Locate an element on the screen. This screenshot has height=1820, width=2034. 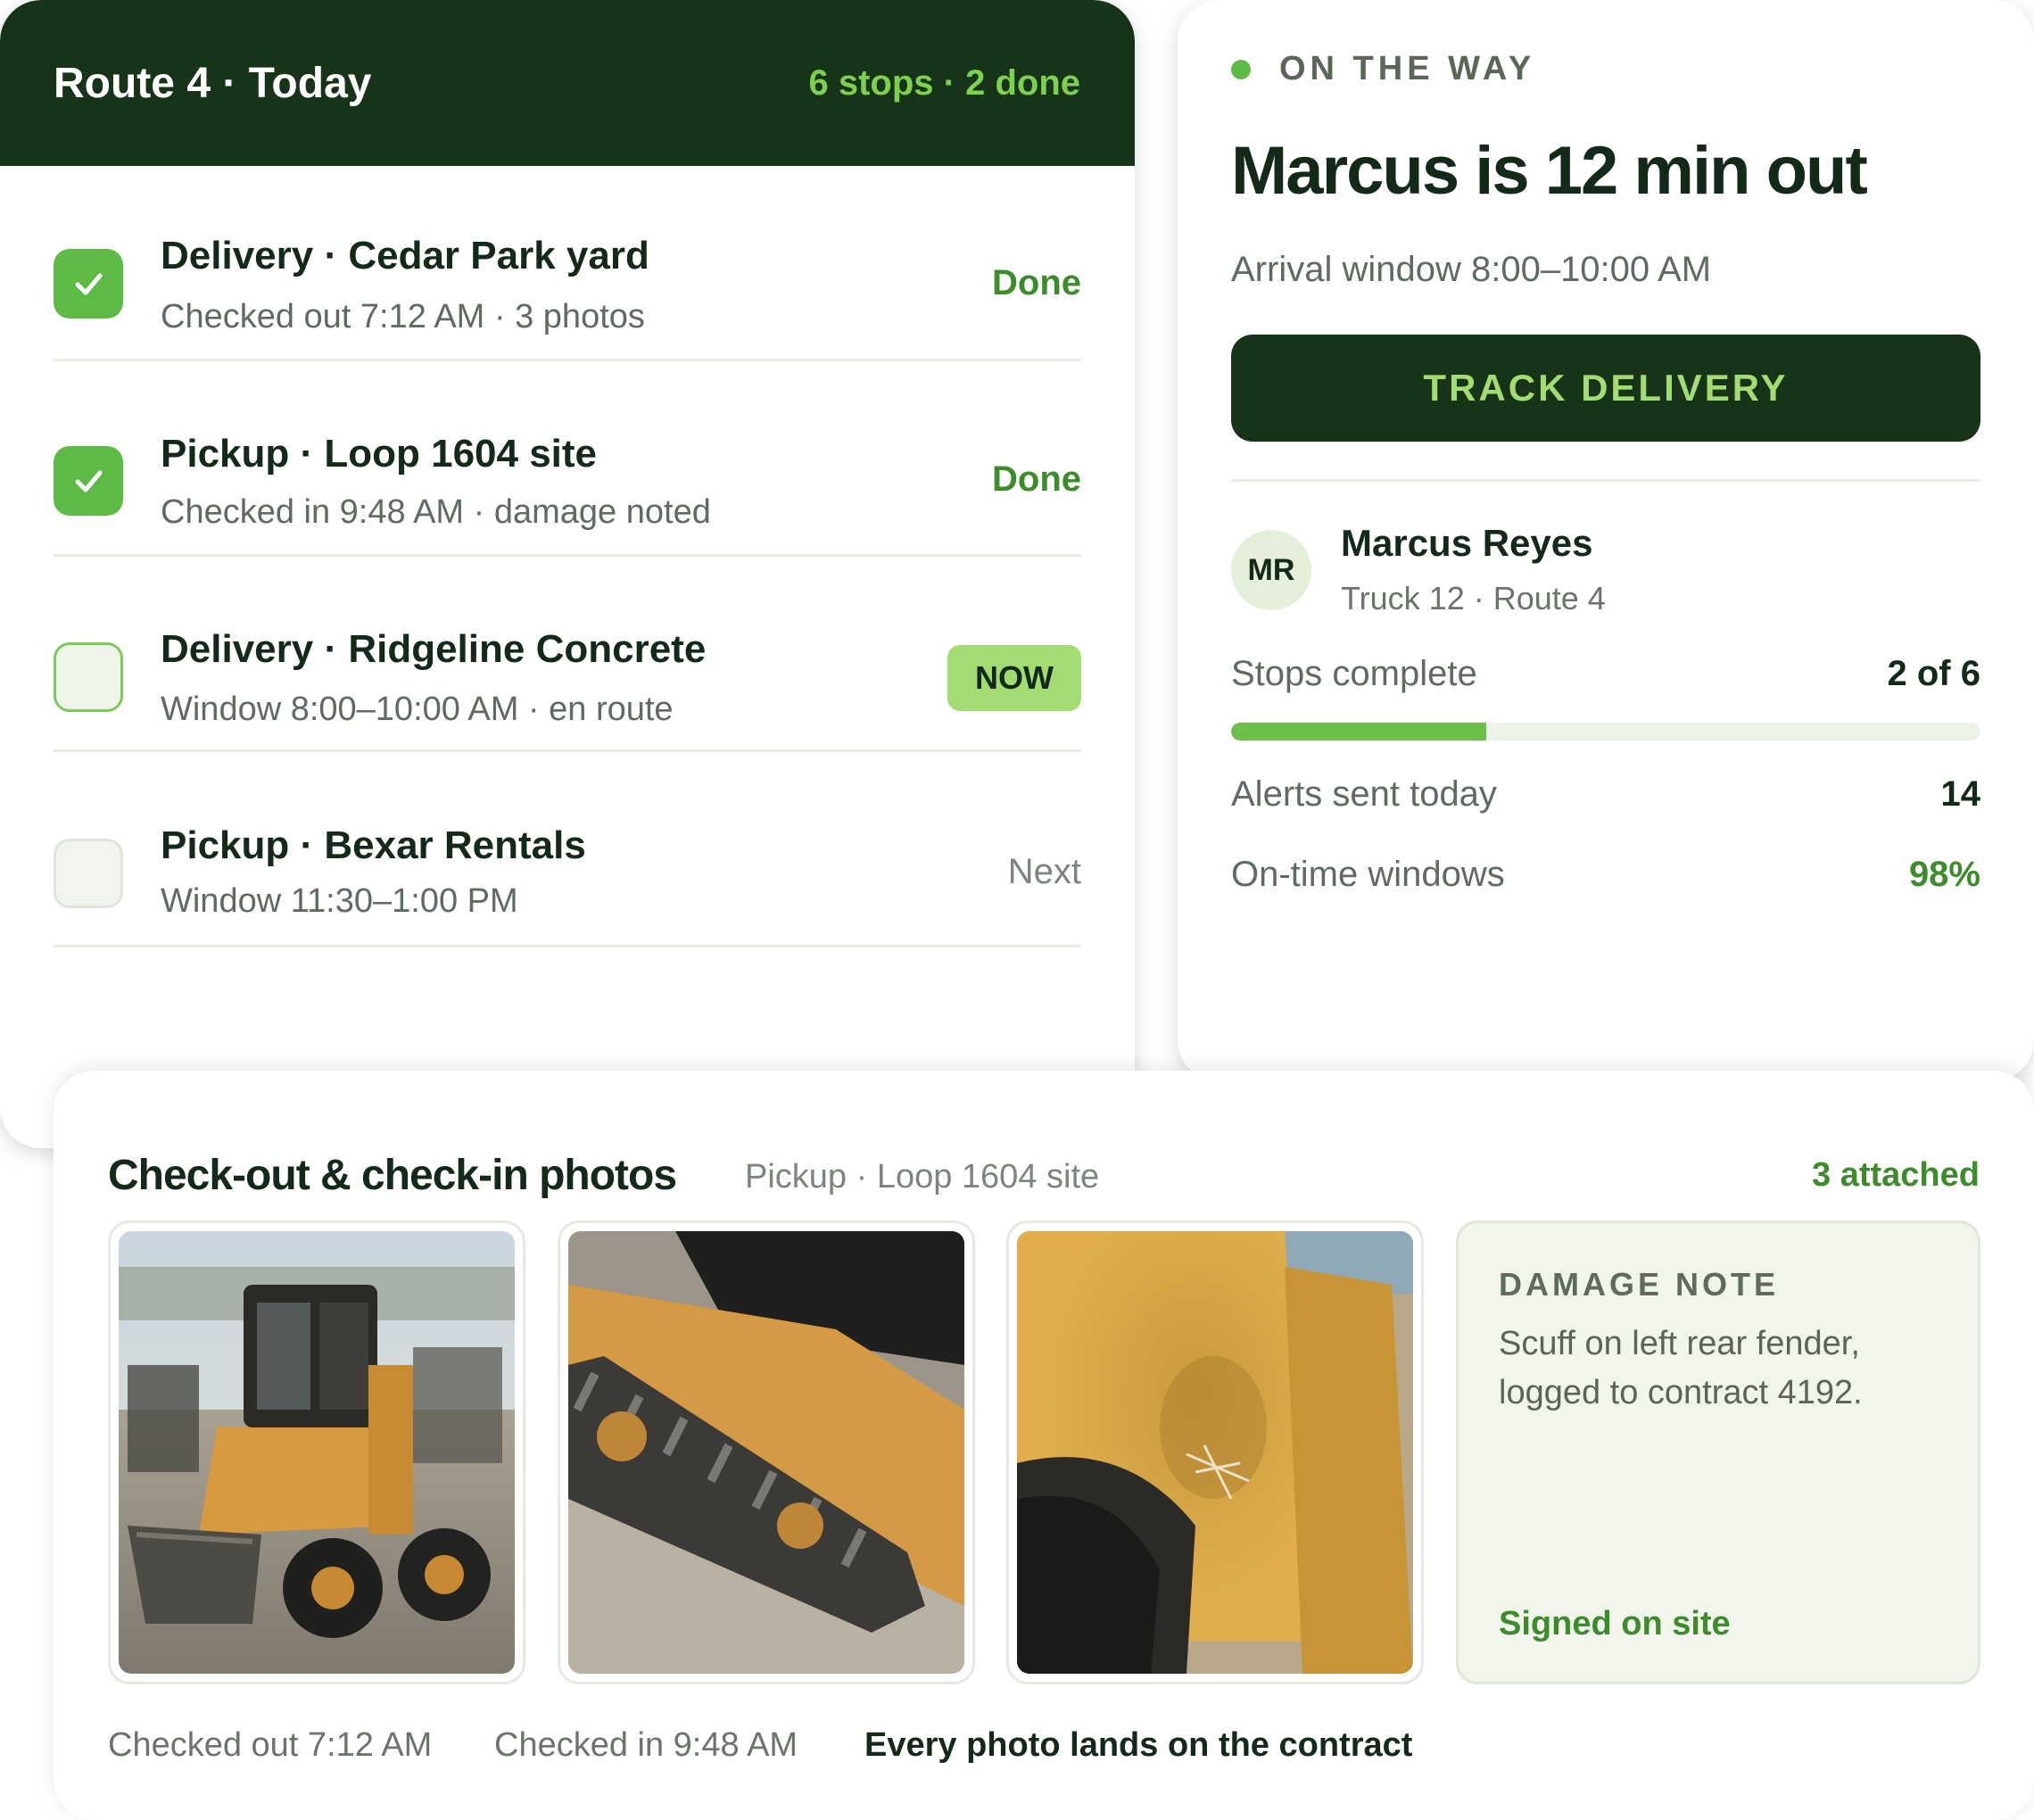
now-badge: NOW is located at coordinates (1014, 678).